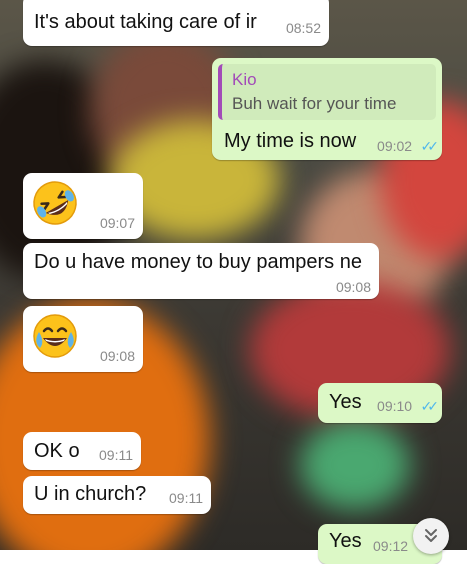 This screenshot has width=467, height=564. I want to click on message-text: It's about taking care of ir, so click(145, 22).